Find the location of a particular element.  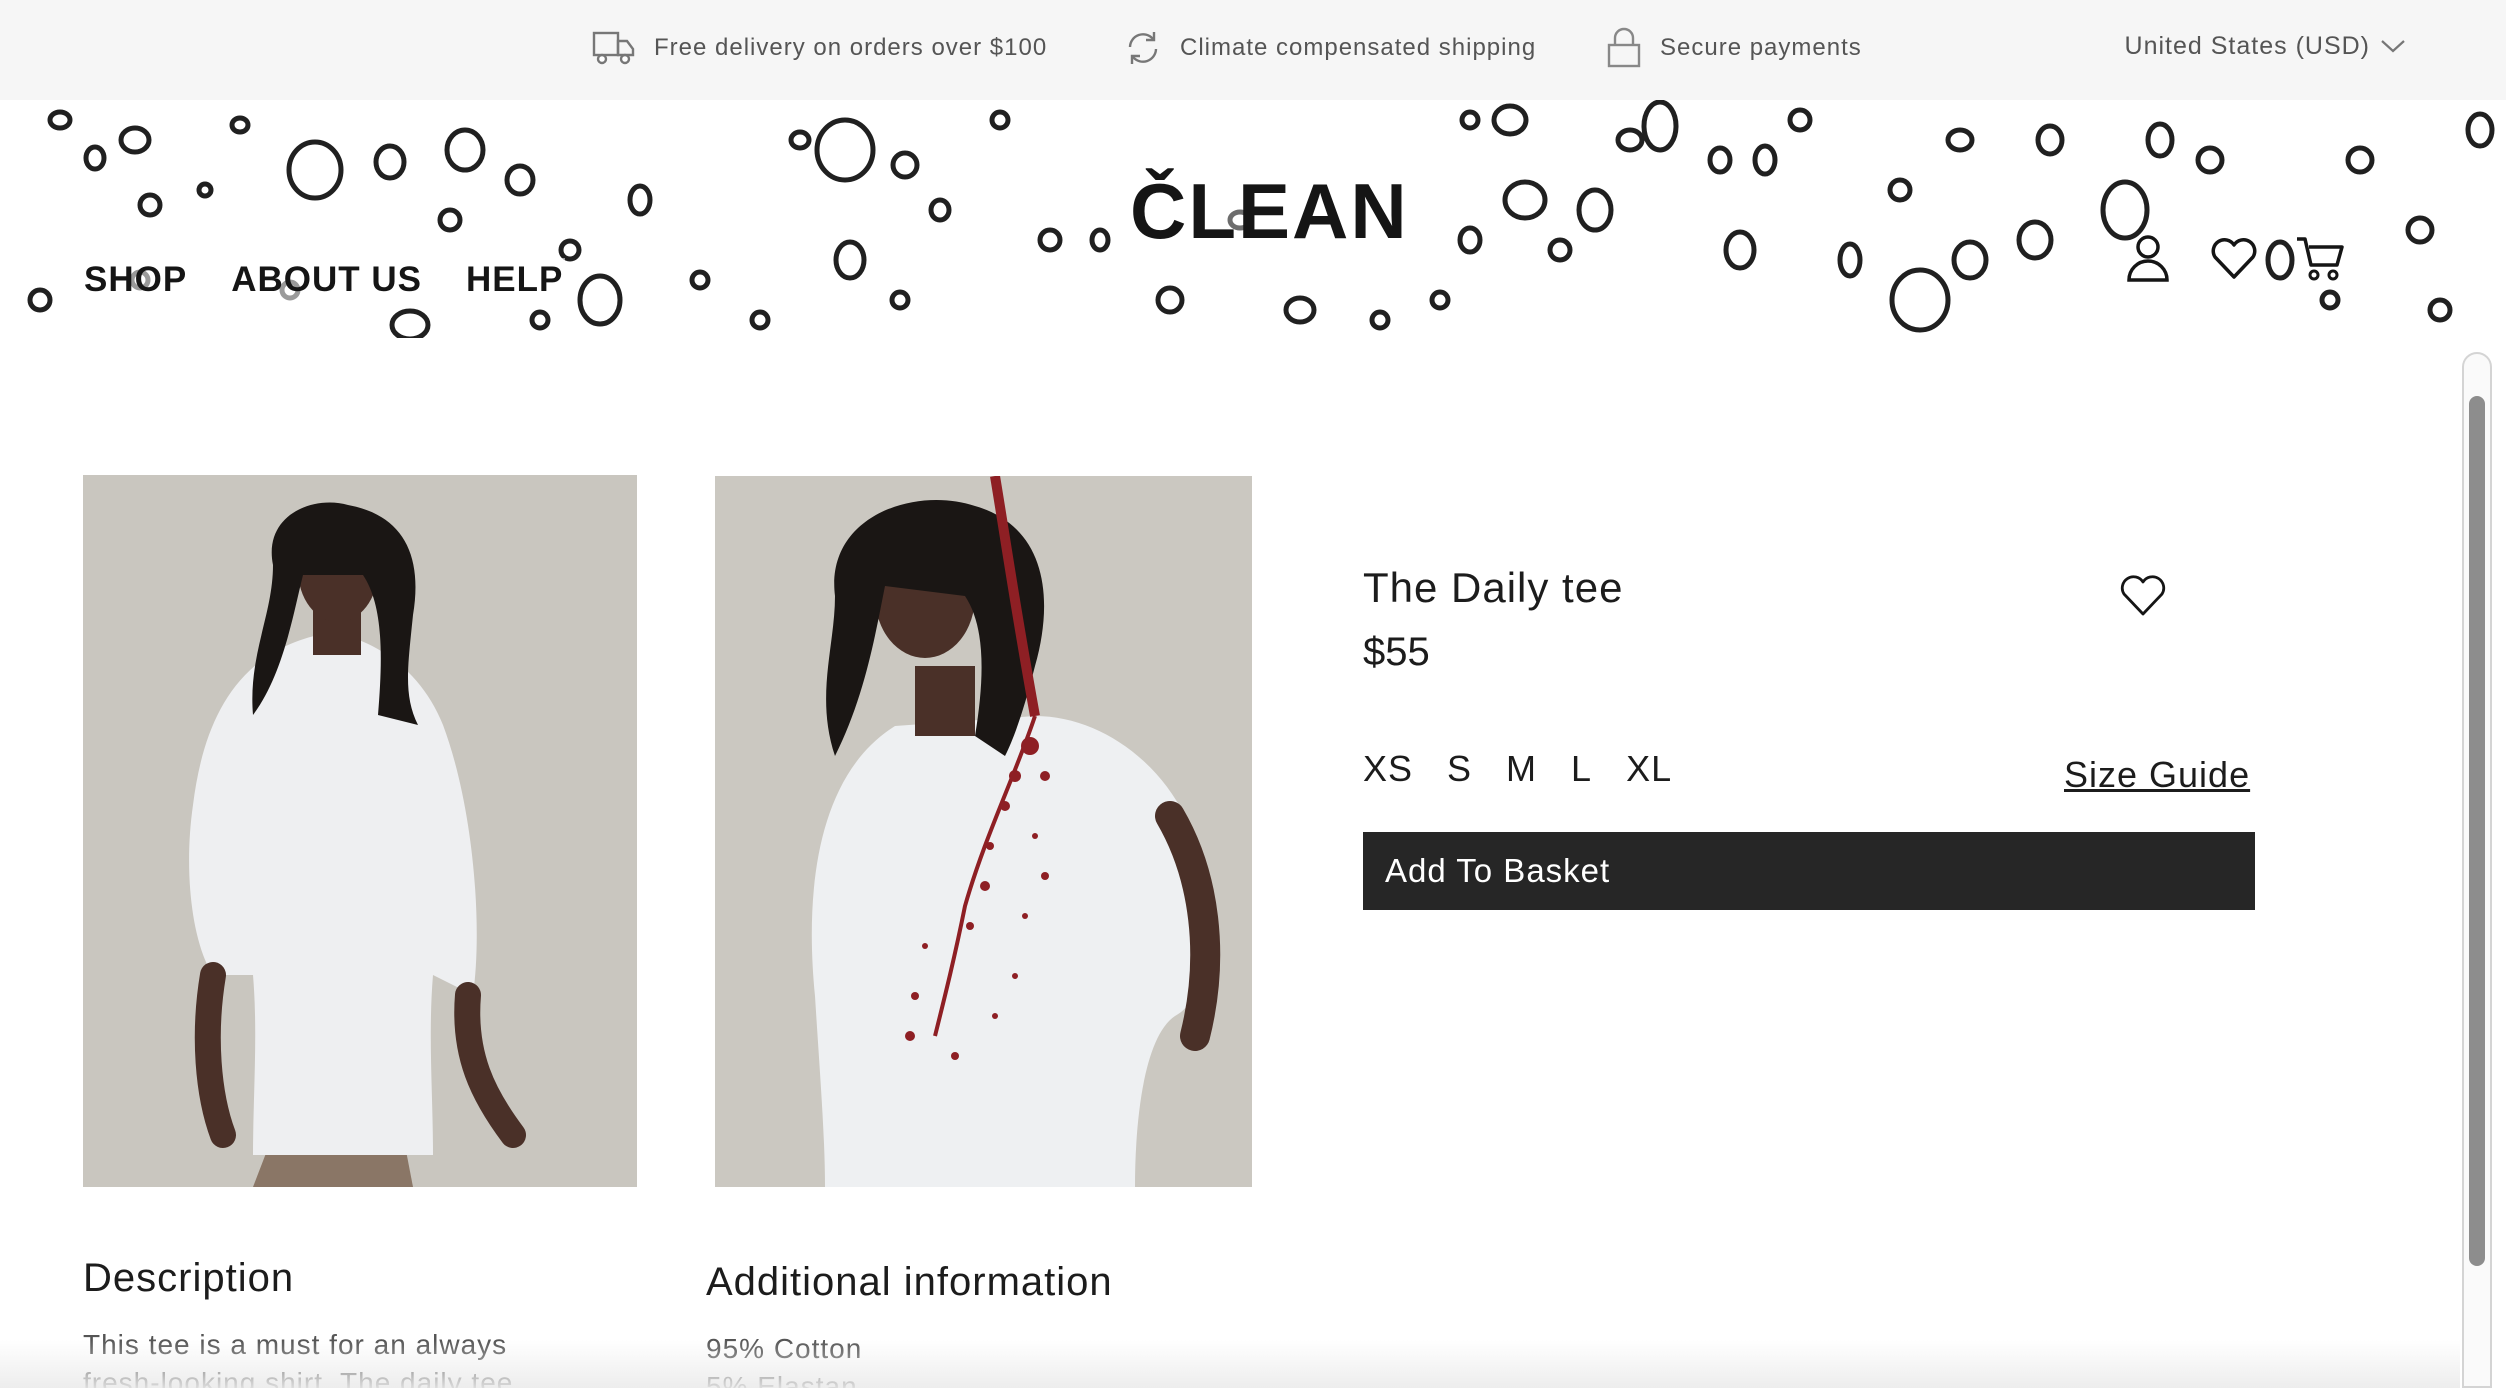

additional-info-list: 95% Cotton 5% Elastan is located at coordinates (784, 1359).